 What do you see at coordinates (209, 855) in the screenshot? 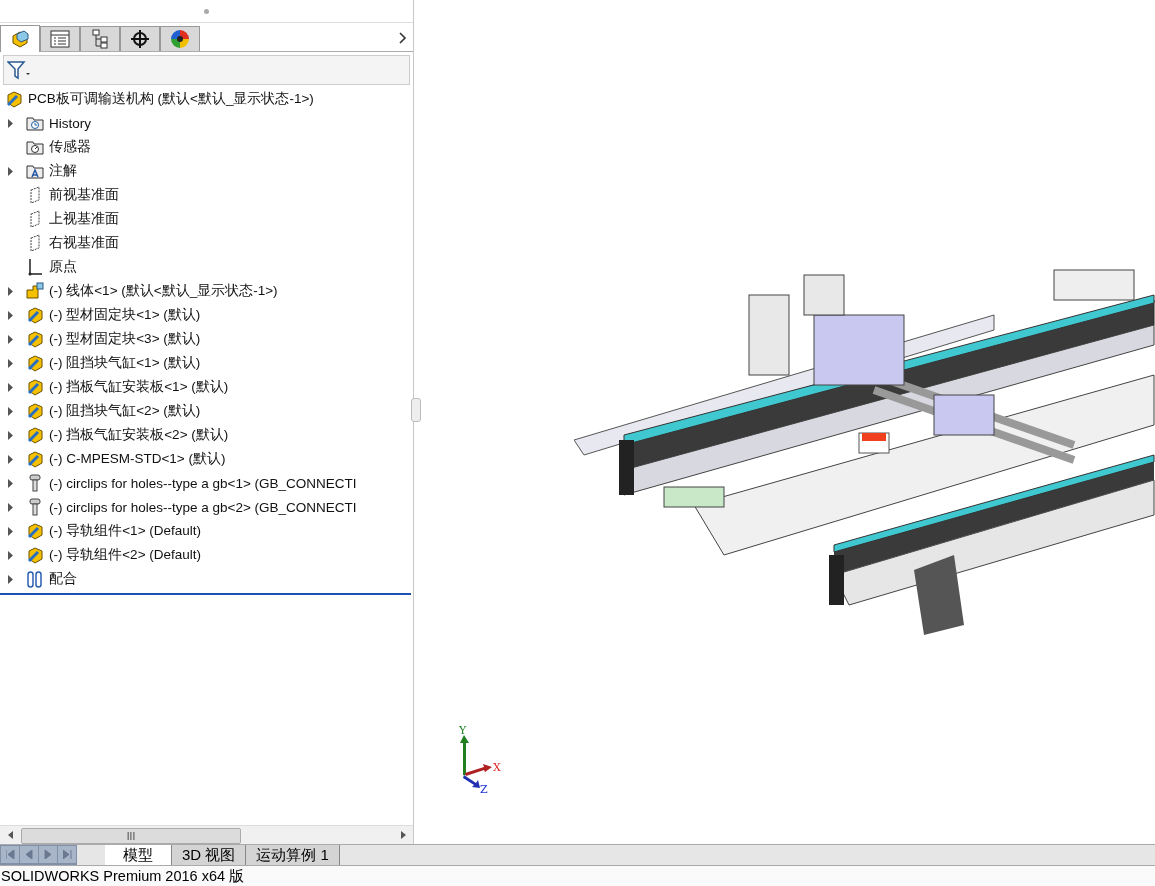
I see `view-tab: 3D 视图` at bounding box center [209, 855].